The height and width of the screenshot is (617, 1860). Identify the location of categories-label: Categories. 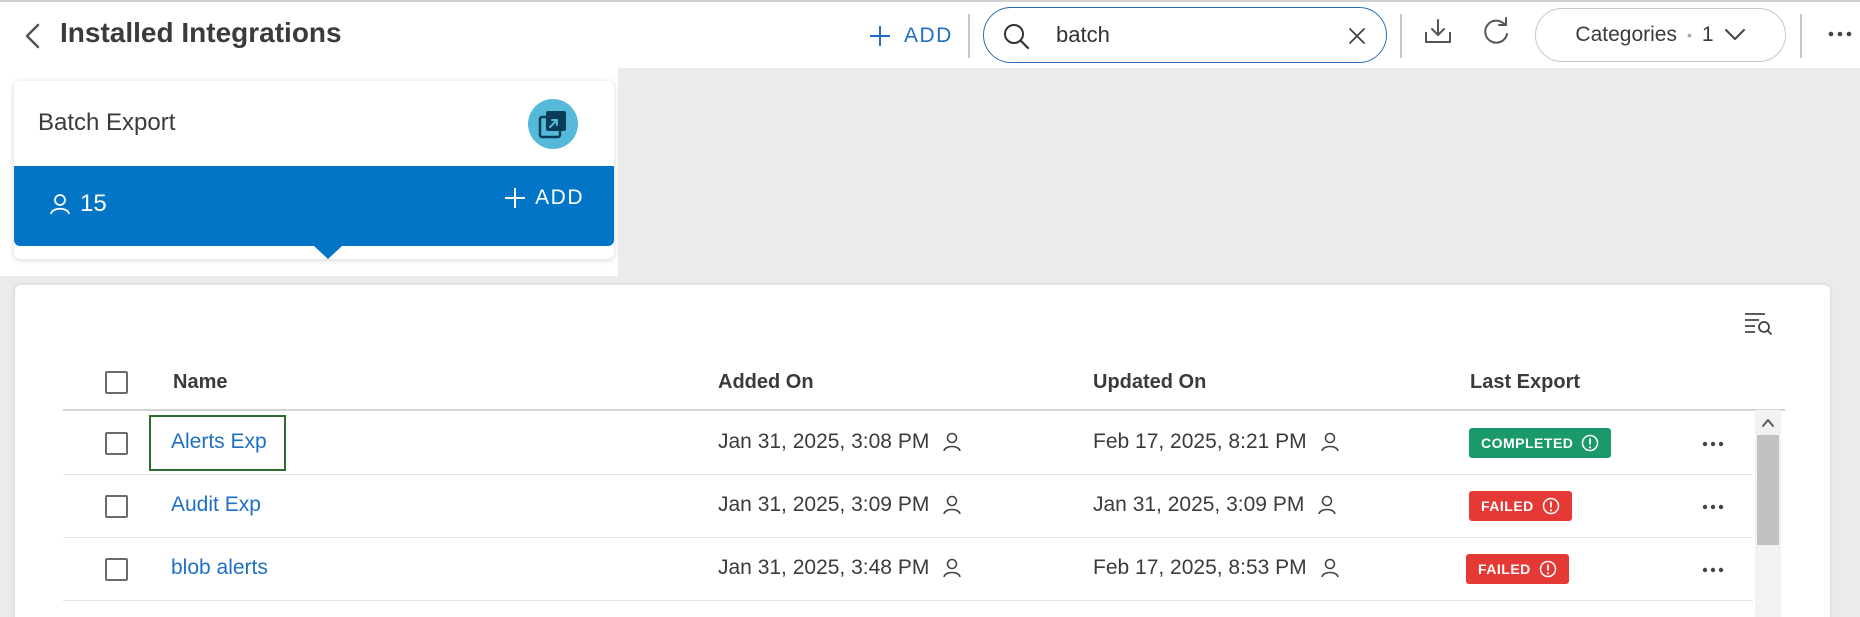
(1626, 34).